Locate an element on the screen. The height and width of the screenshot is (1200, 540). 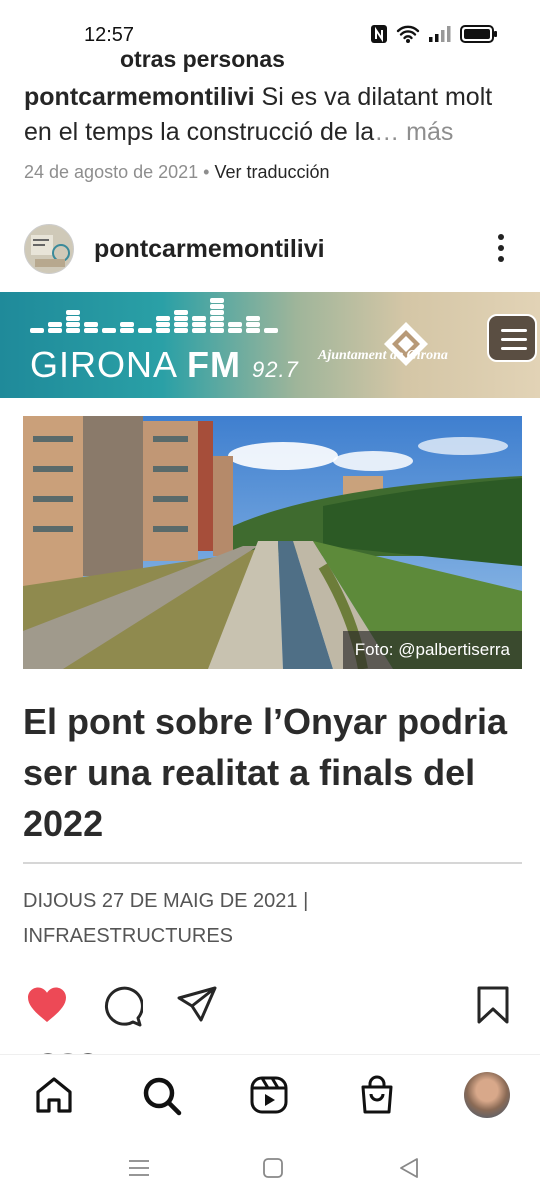
equalizer-logo is located at coordinates (154, 315).